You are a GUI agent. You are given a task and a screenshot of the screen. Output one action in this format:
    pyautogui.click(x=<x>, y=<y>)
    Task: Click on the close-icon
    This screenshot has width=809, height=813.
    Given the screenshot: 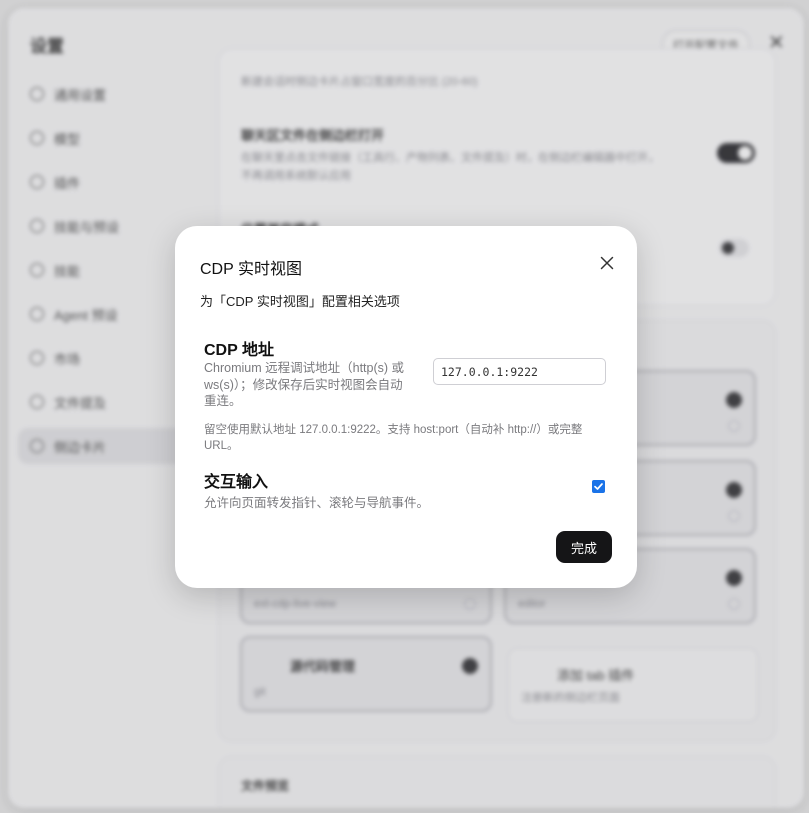 What is the action you would take?
    pyautogui.click(x=607, y=263)
    